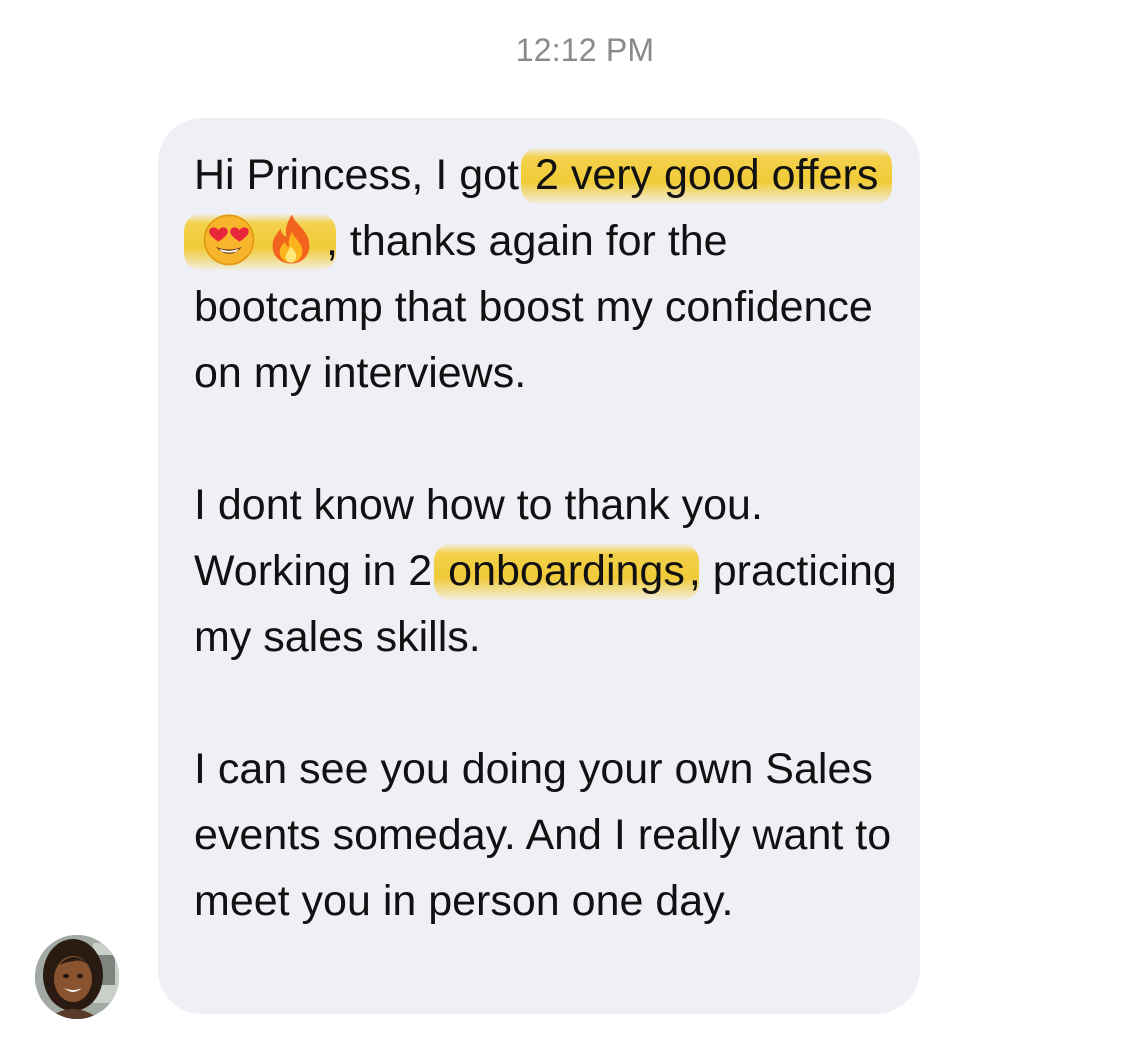  Describe the element at coordinates (706, 175) in the screenshot. I see `highlighted-phrase: 2 very good offers` at that location.